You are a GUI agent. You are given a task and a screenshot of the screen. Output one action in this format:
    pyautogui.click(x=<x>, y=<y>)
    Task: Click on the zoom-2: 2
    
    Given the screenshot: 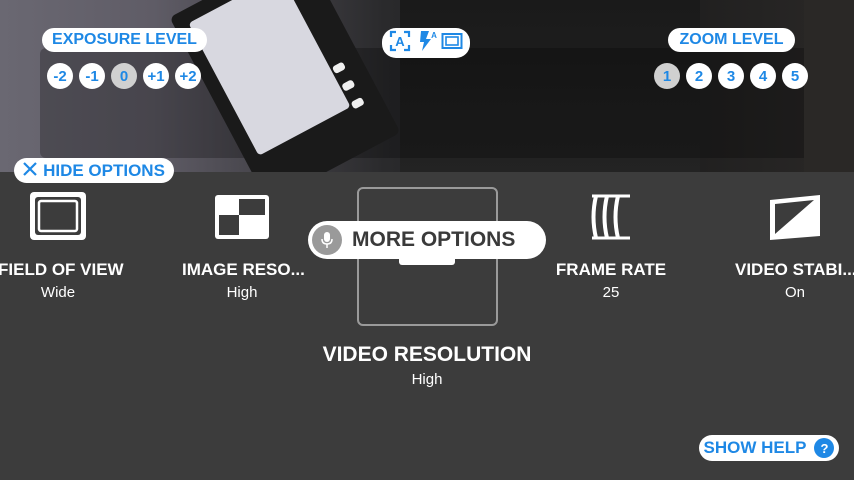 What is the action you would take?
    pyautogui.click(x=699, y=76)
    